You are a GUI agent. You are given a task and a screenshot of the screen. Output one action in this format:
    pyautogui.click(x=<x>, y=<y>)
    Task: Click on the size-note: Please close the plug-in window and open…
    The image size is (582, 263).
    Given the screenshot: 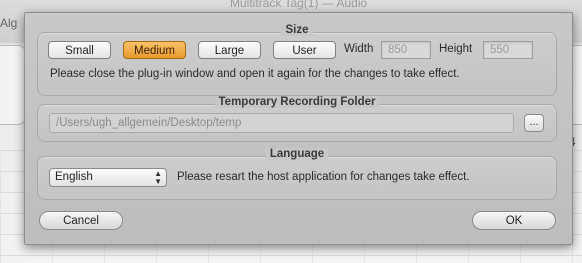 What is the action you would take?
    pyautogui.click(x=255, y=74)
    